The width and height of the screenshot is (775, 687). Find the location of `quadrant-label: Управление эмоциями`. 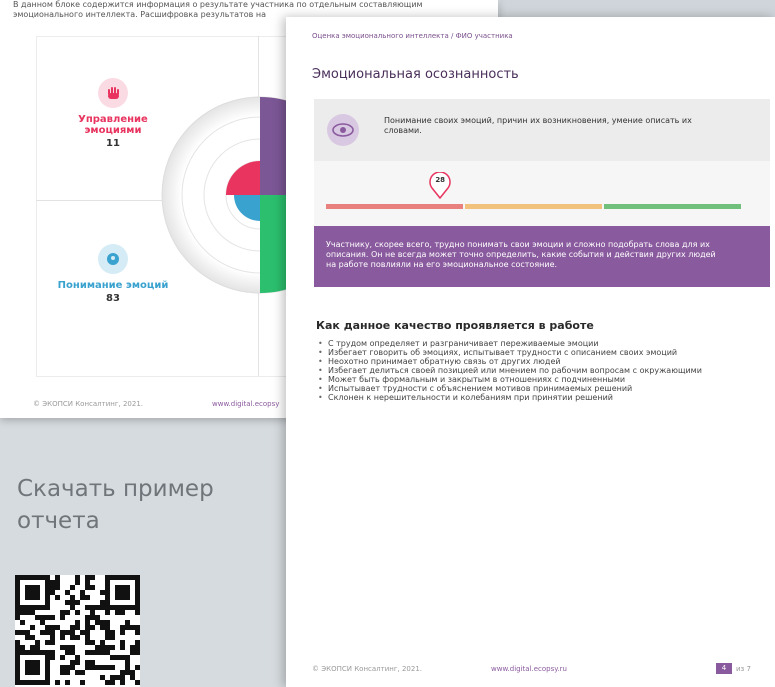

quadrant-label: Управление эмоциями is located at coordinates (113, 125).